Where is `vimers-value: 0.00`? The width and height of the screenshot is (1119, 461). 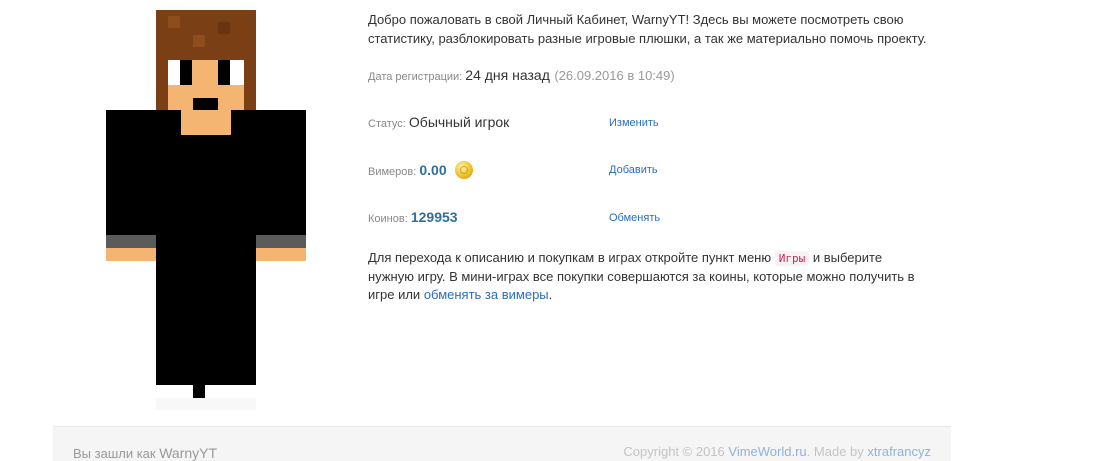
vimers-value: 0.00 is located at coordinates (433, 170).